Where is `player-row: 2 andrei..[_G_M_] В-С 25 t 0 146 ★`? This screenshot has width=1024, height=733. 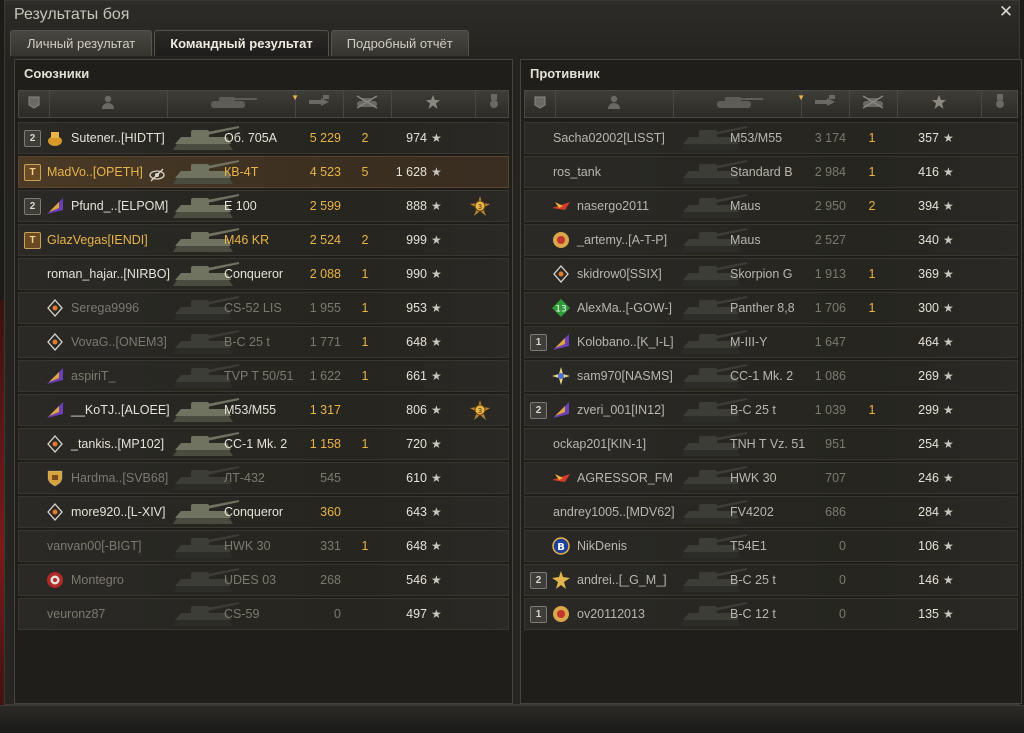
player-row: 2 andrei..[_G_M_] В-С 25 t 0 146 ★ is located at coordinates (771, 580).